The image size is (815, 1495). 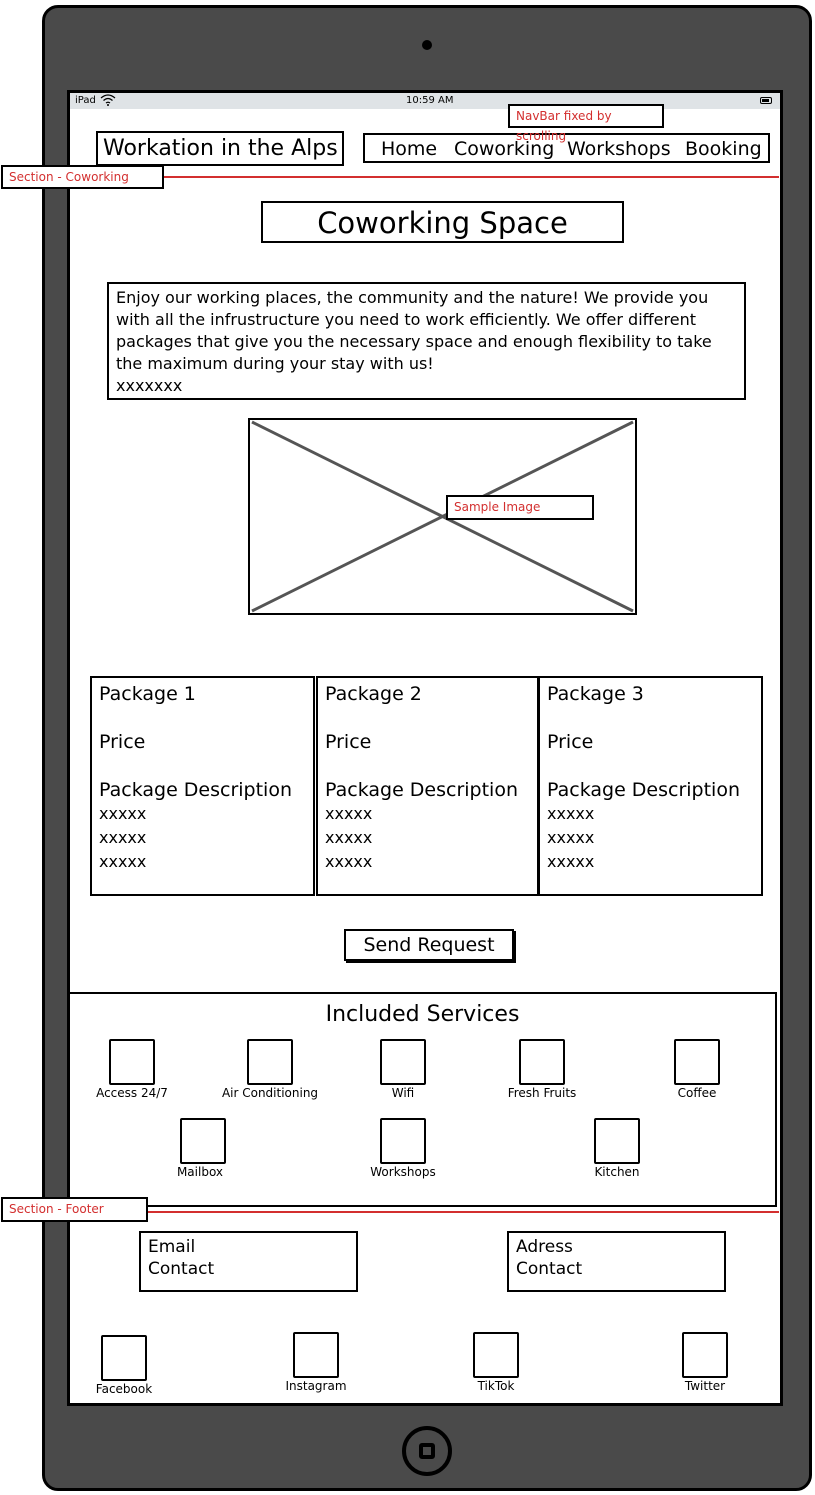 I want to click on service-label: Air Conditioning, so click(x=270, y=1093).